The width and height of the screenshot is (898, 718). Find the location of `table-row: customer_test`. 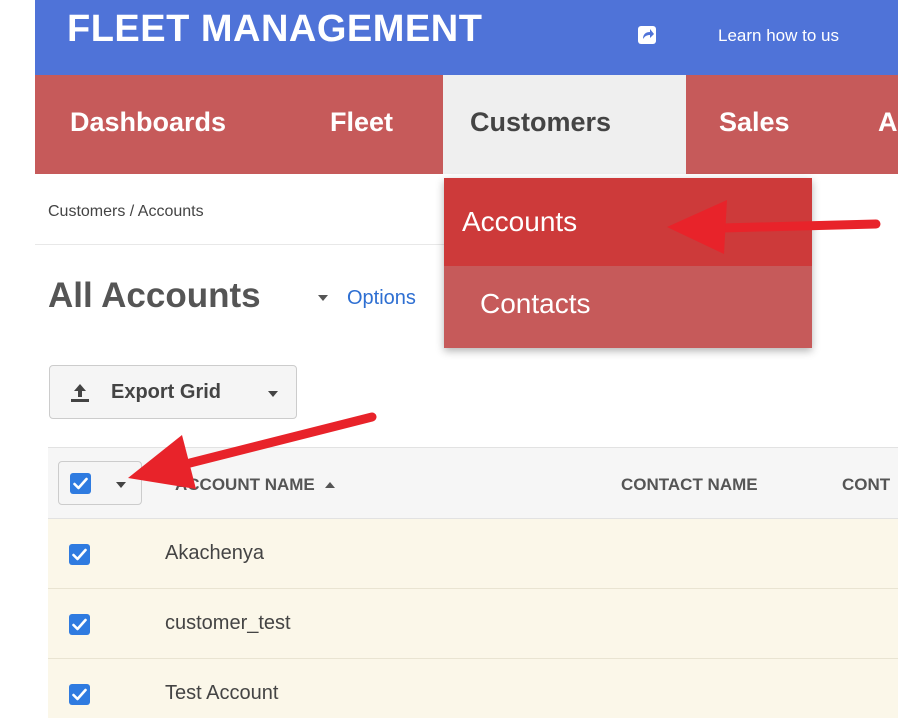

table-row: customer_test is located at coordinates (473, 624).